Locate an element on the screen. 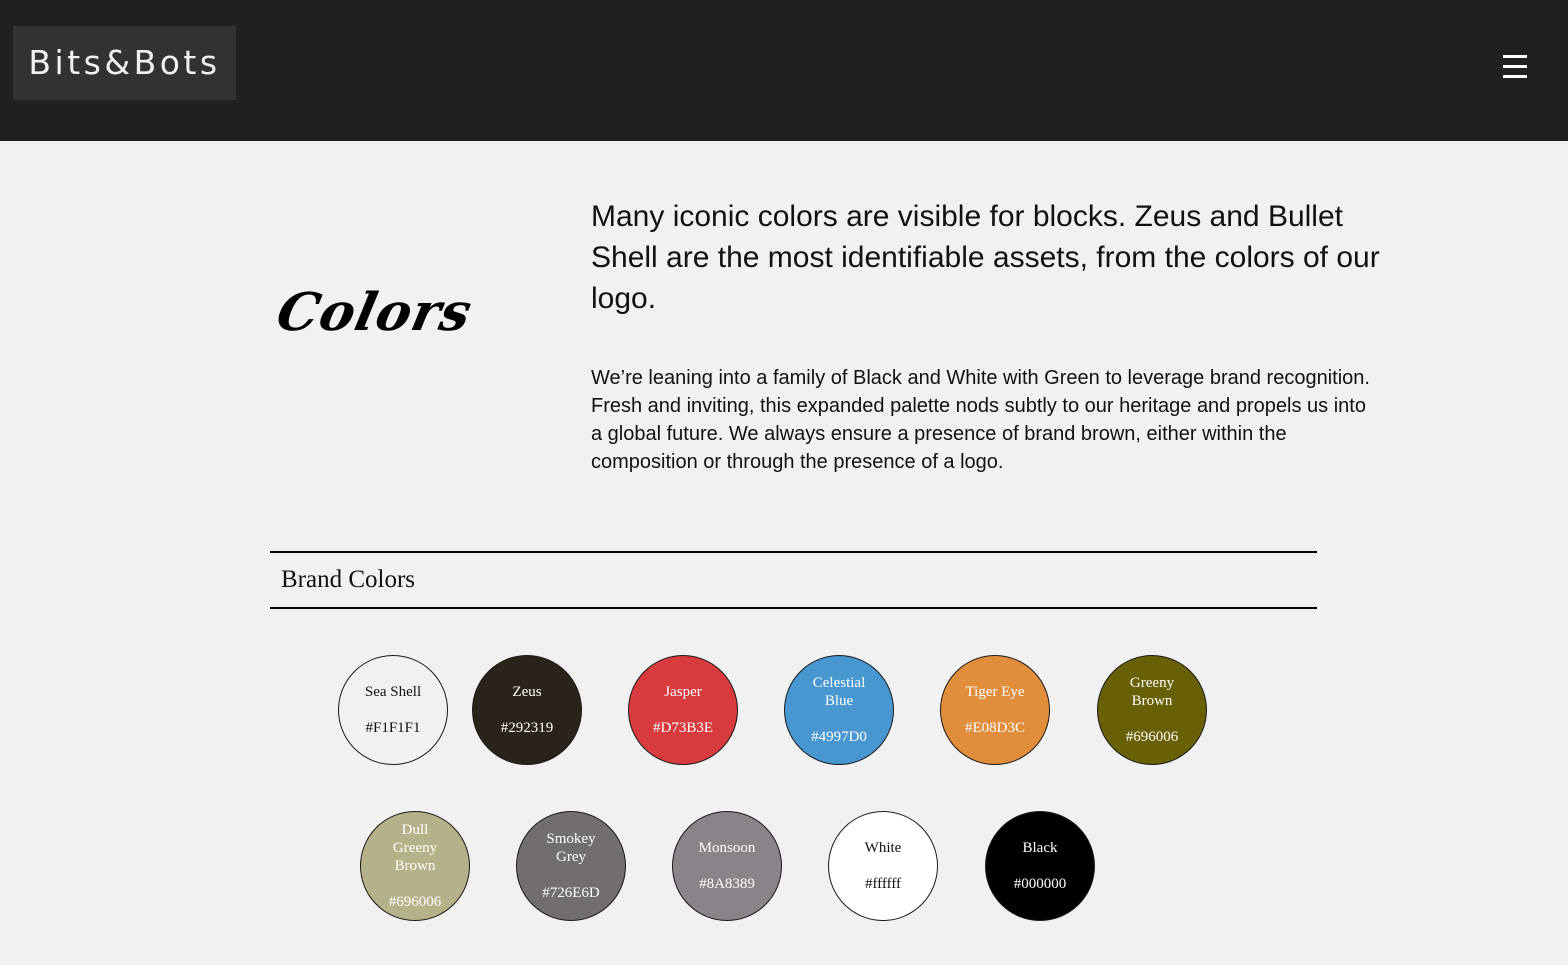 Image resolution: width=1568 pixels, height=965 pixels. swatch-name: Celestial Blue is located at coordinates (839, 692).